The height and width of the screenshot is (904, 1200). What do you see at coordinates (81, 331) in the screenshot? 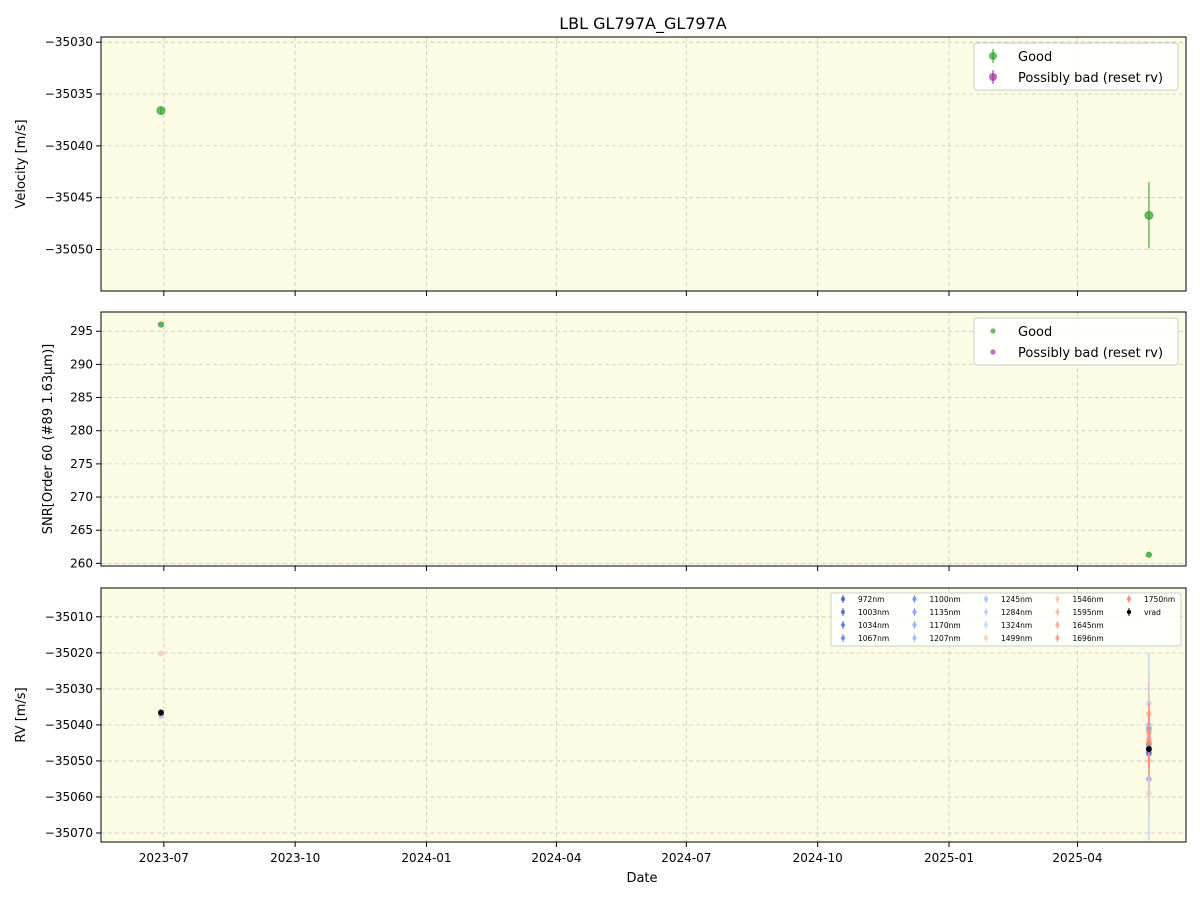
I see `y-tick-label: 295` at bounding box center [81, 331].